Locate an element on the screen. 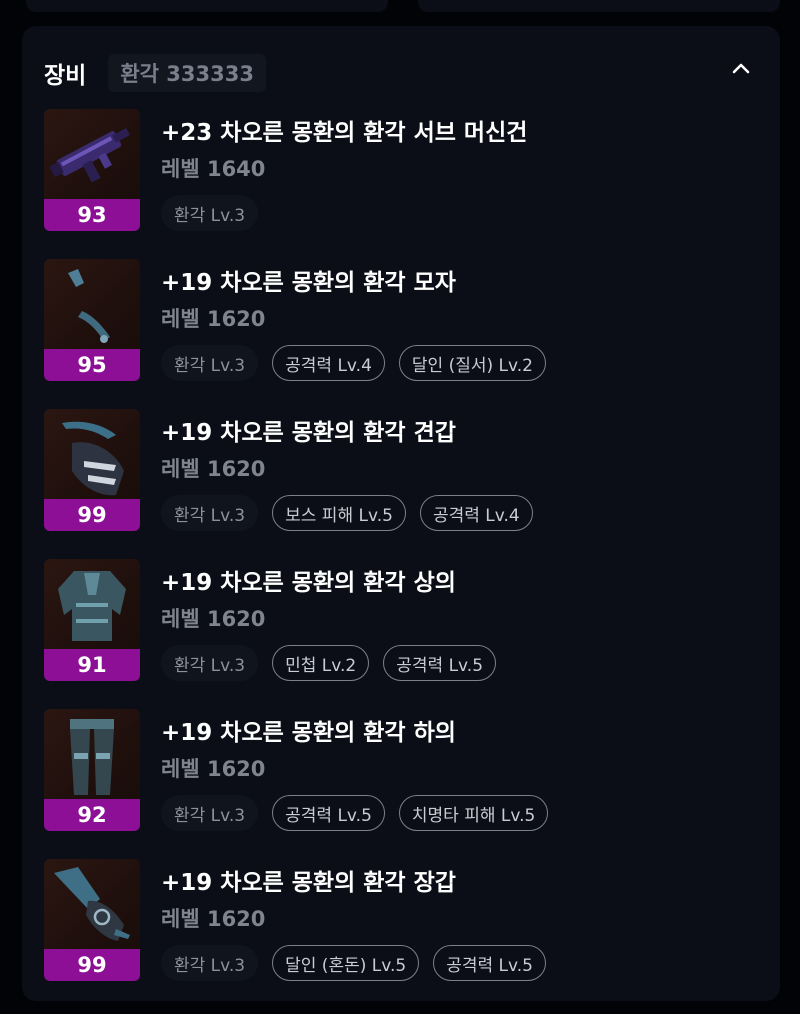  chevron-up-icon is located at coordinates (741, 68).